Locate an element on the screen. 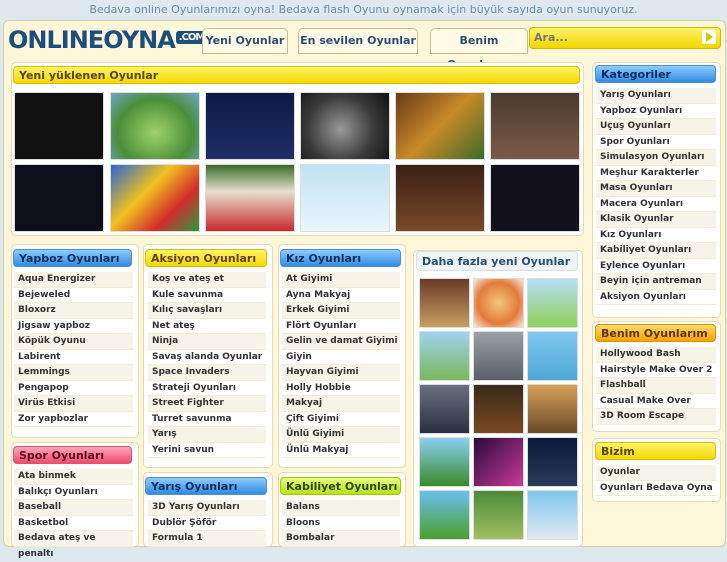 The image size is (727, 562). sidebar-category-link: Beyin için antreman is located at coordinates (656, 282).